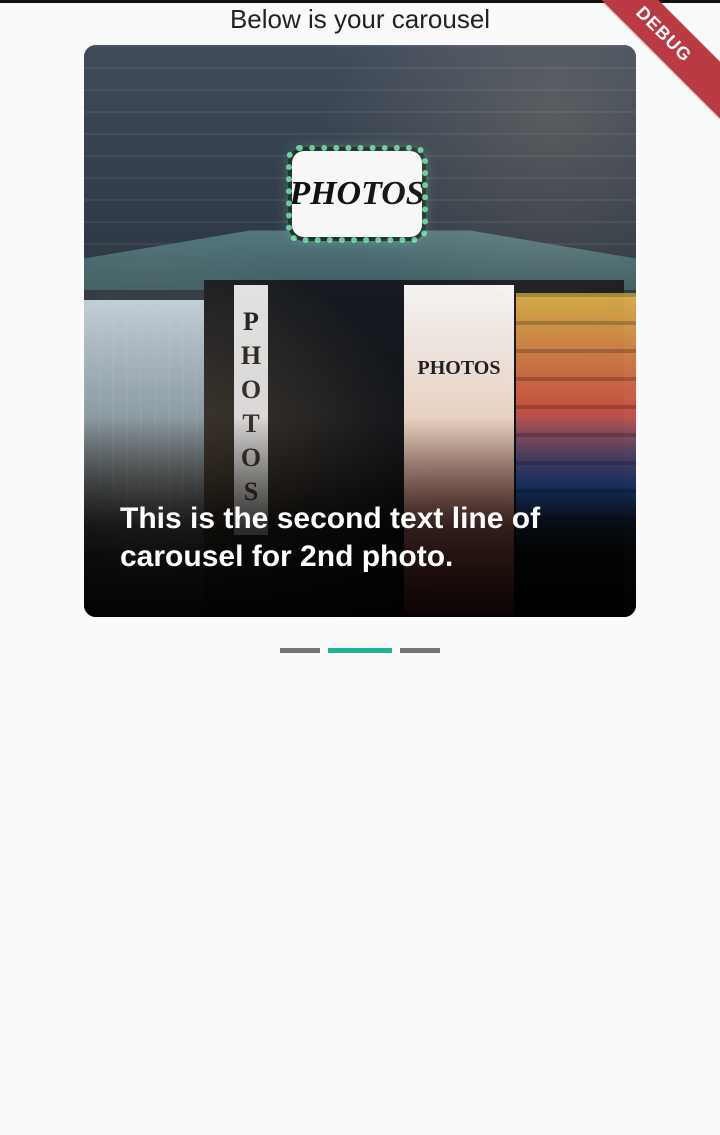 The width and height of the screenshot is (720, 1135). I want to click on carousel-image-photos-stripe-letter: H, so click(251, 355).